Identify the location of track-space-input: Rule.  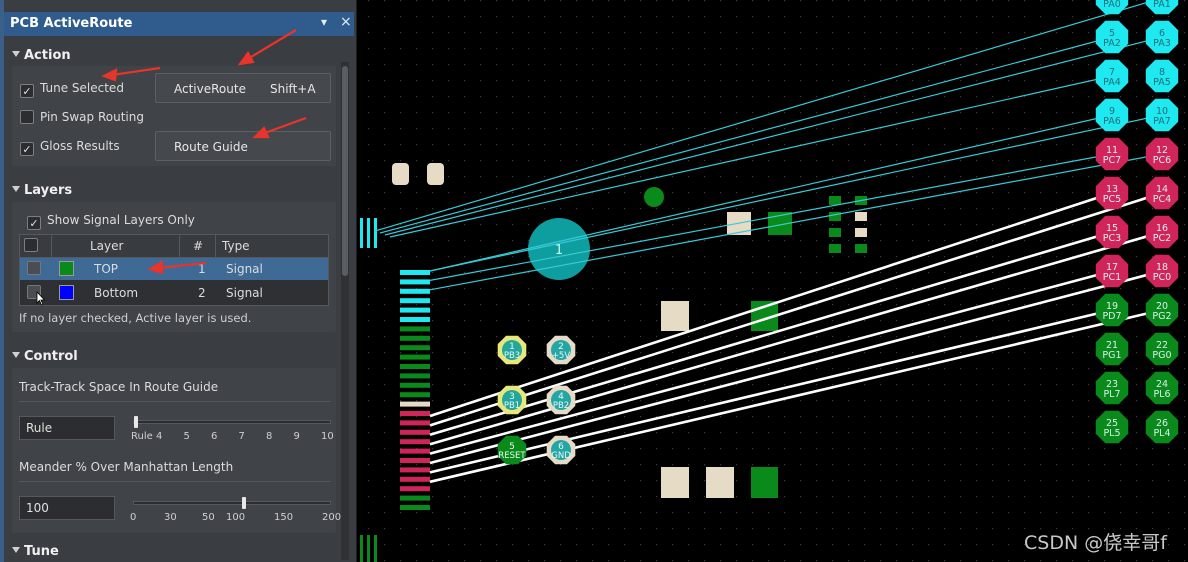
(67, 428).